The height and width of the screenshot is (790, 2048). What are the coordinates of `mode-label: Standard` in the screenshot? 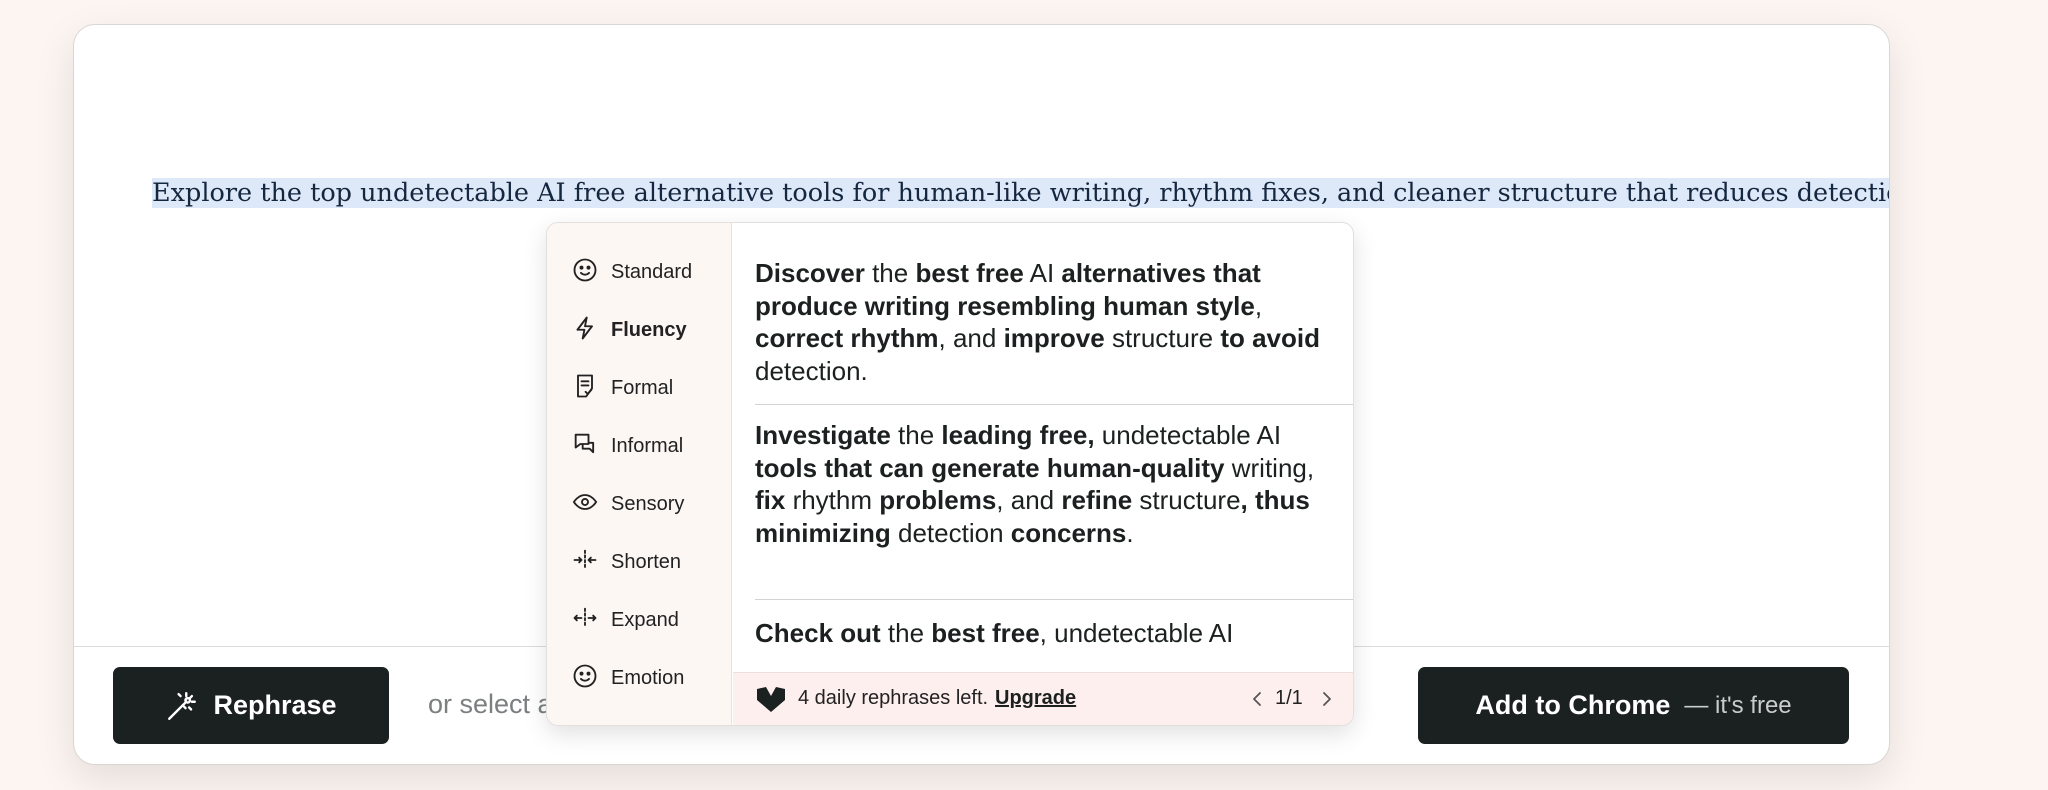 It's located at (652, 271).